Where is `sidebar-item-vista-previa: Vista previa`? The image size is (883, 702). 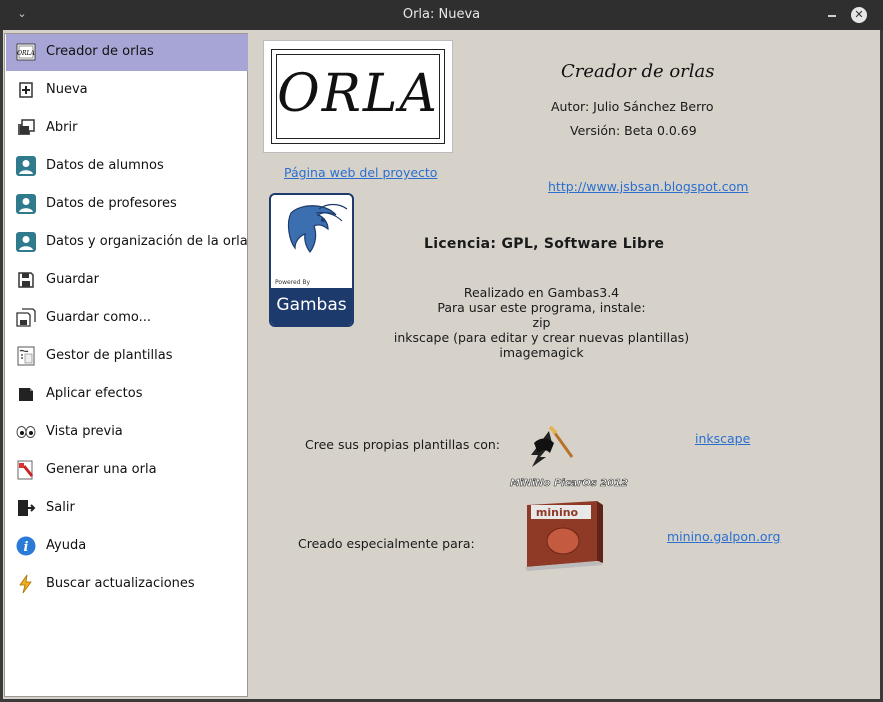
sidebar-item-vista-previa: Vista previa is located at coordinates (127, 432).